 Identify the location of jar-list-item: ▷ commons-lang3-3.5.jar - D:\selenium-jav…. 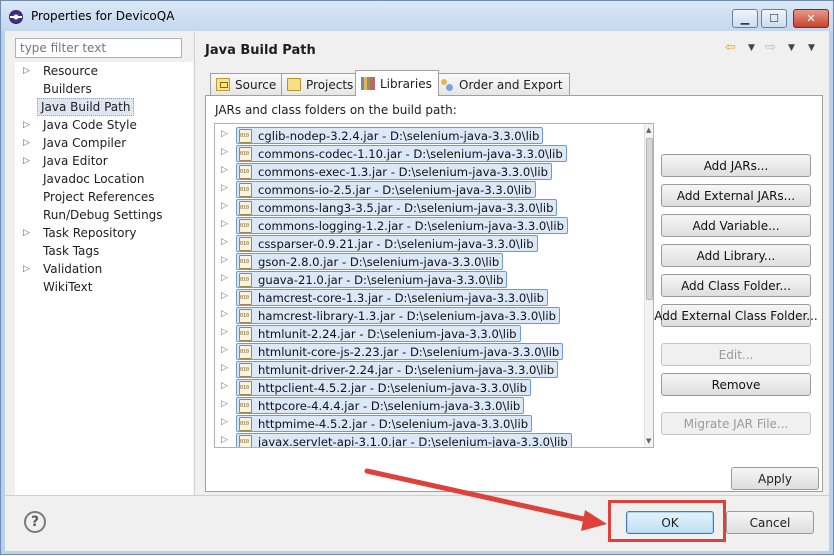
(427, 207).